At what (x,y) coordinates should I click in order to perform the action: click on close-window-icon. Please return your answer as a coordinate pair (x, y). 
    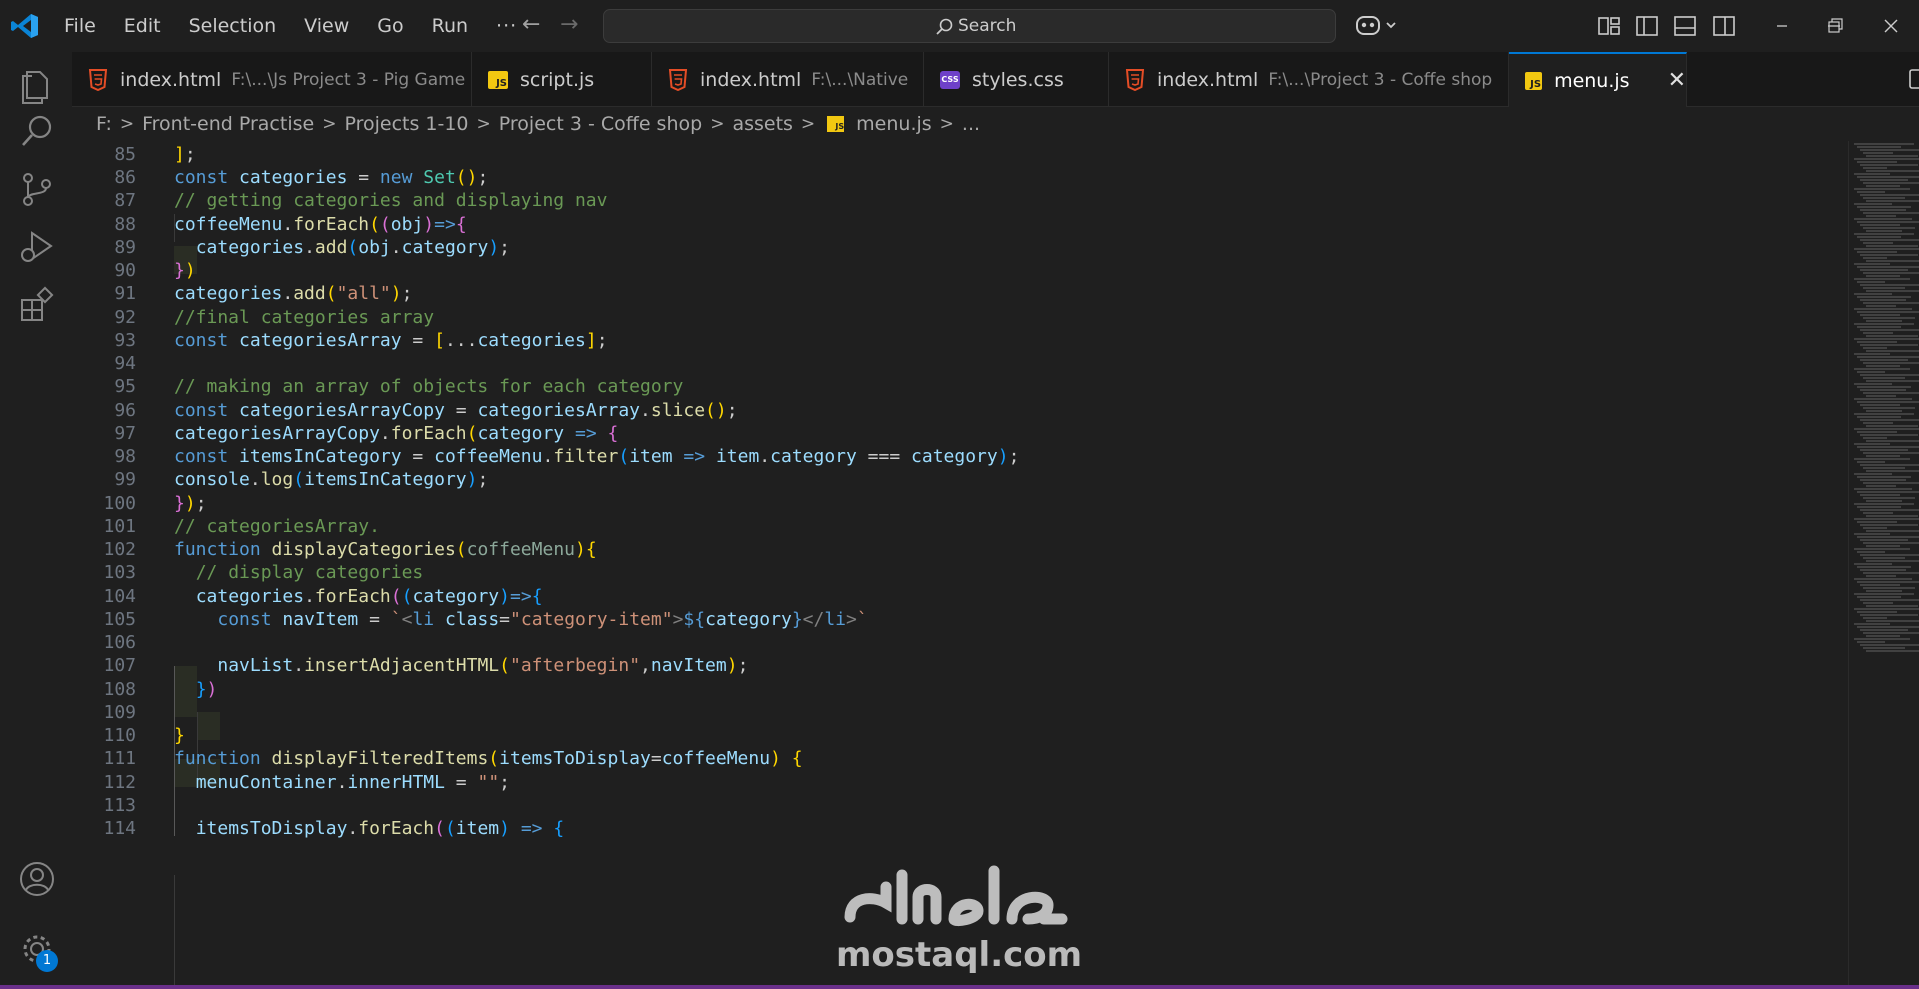
    Looking at the image, I should click on (1891, 26).